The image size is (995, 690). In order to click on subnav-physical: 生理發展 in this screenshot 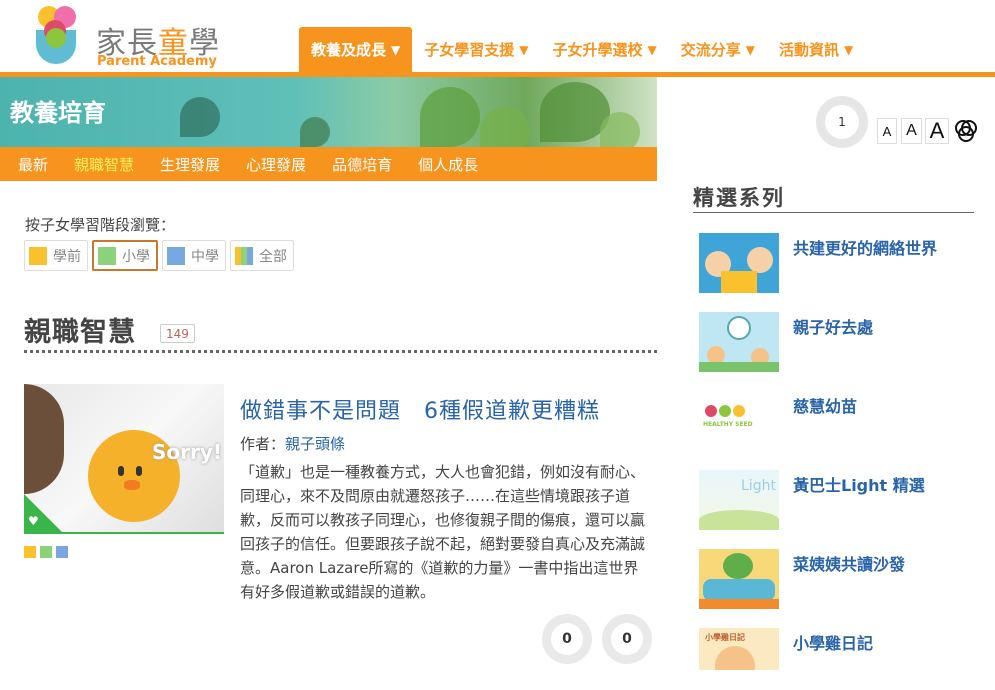, I will do `click(190, 164)`.